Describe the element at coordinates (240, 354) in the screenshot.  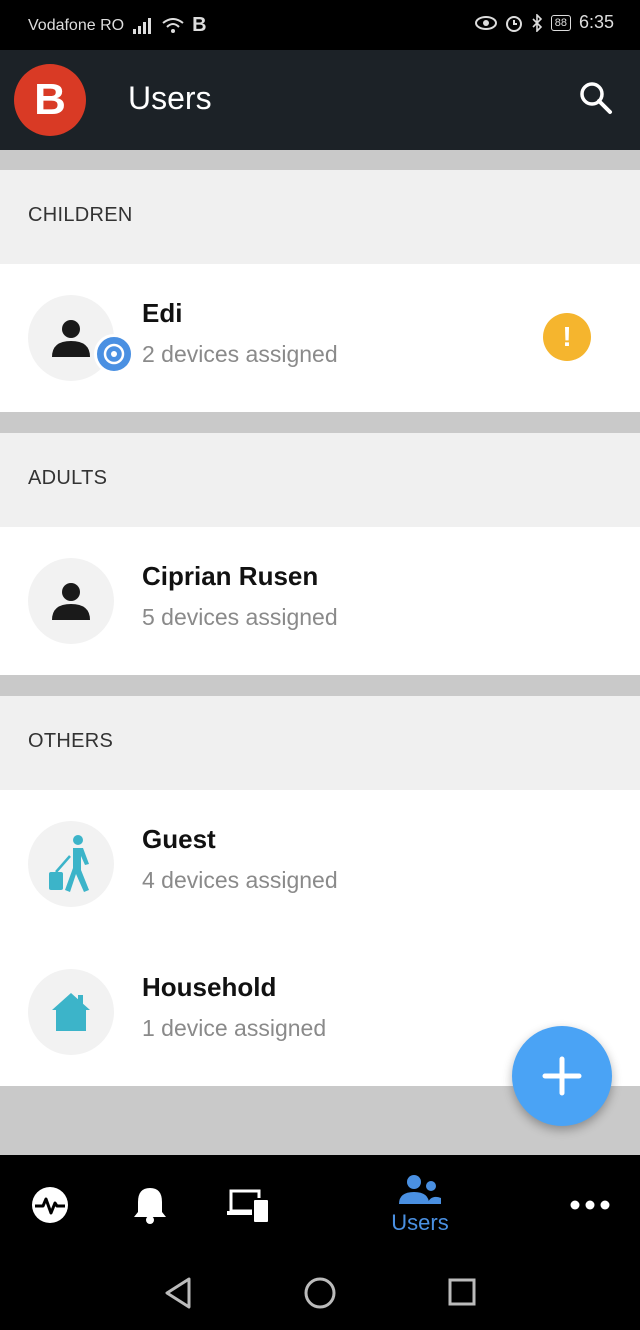
I see `user-devices: 2 devices assigned` at that location.